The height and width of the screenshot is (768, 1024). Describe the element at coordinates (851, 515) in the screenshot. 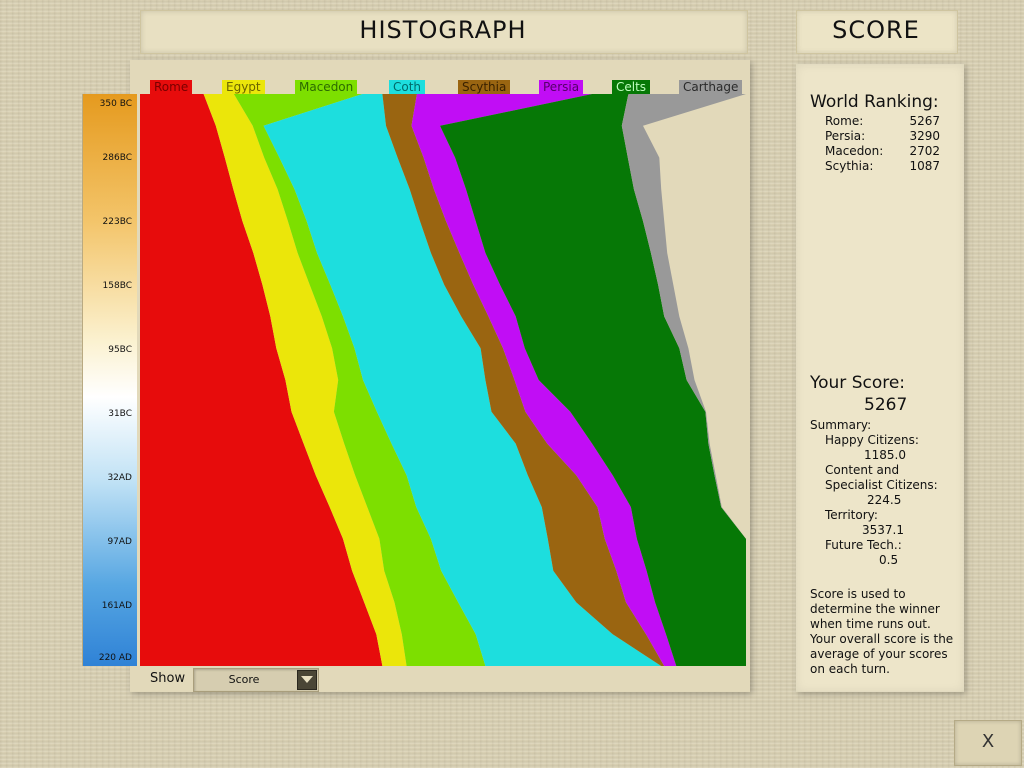

I see `territory-label: Territory:` at that location.